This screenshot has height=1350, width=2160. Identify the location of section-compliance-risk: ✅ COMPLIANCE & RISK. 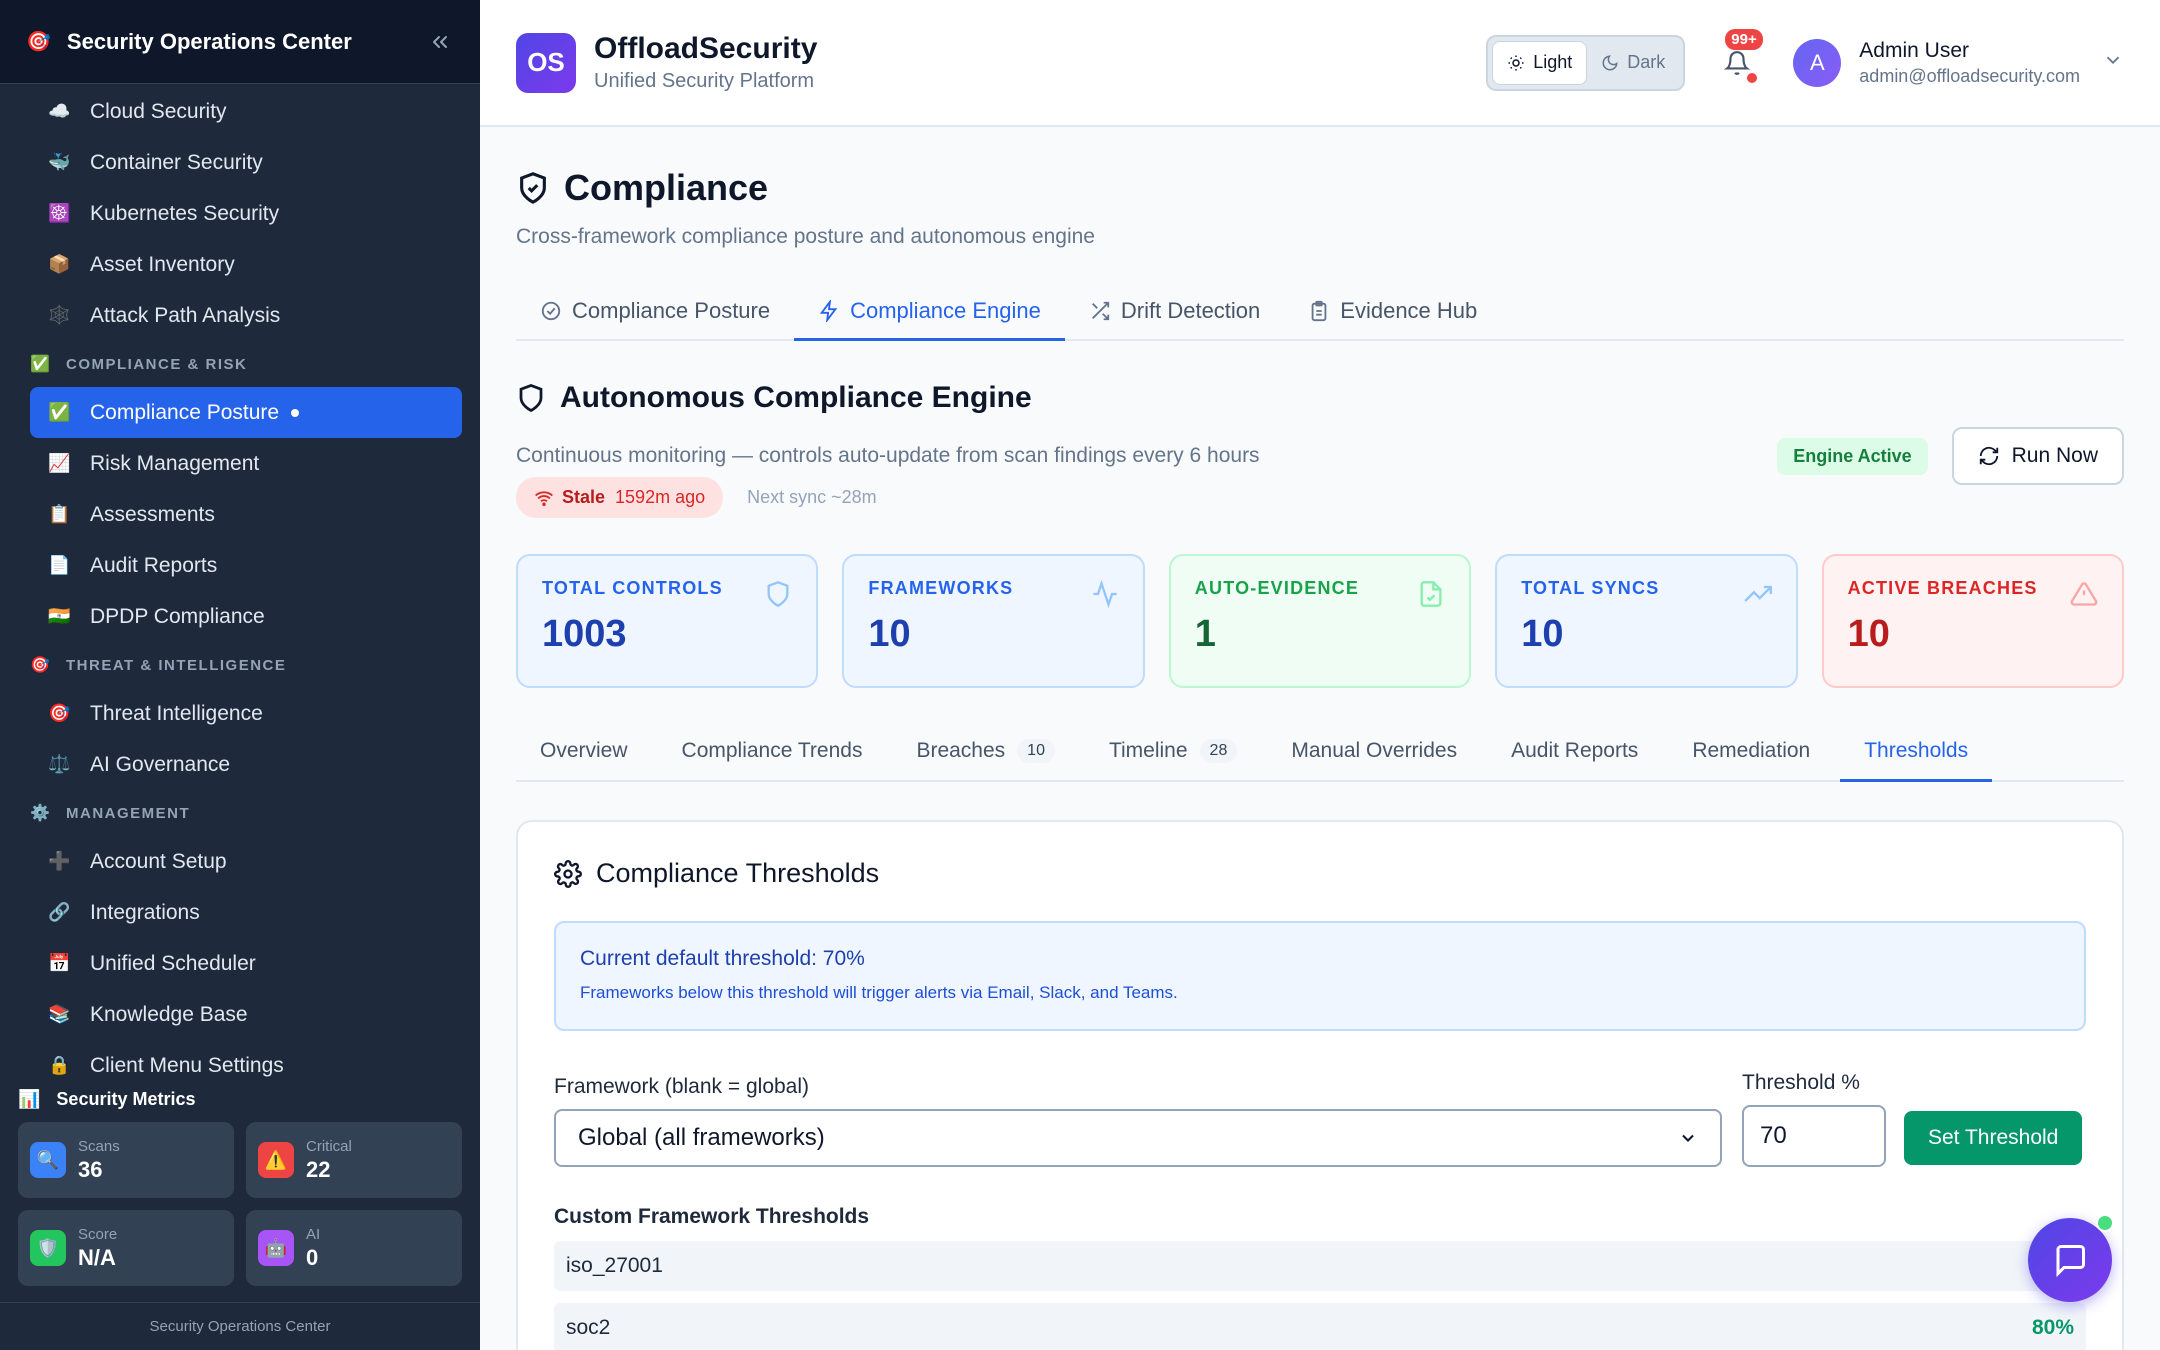
(240, 364).